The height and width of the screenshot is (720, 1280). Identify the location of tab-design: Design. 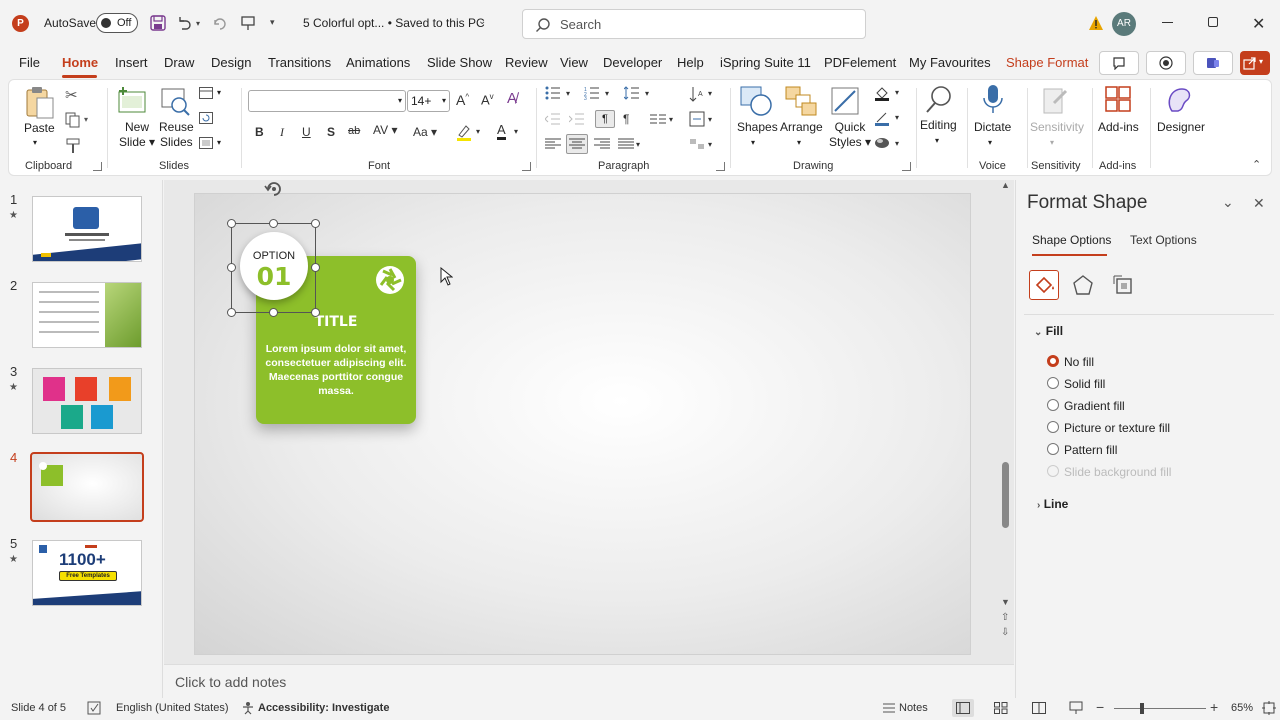
(231, 62).